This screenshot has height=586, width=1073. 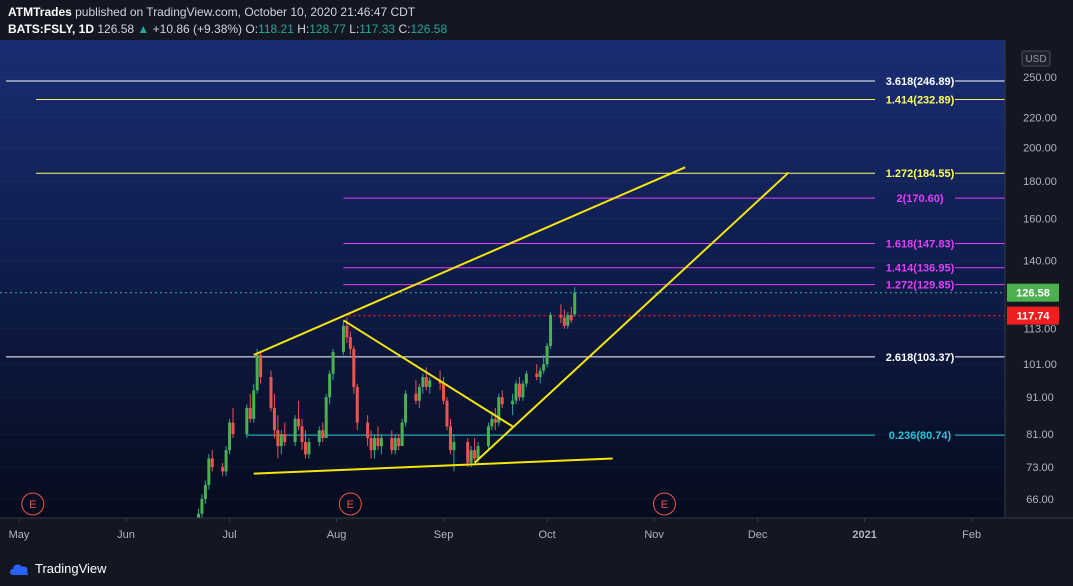 I want to click on price-tick-label: 160.00, so click(x=1040, y=219).